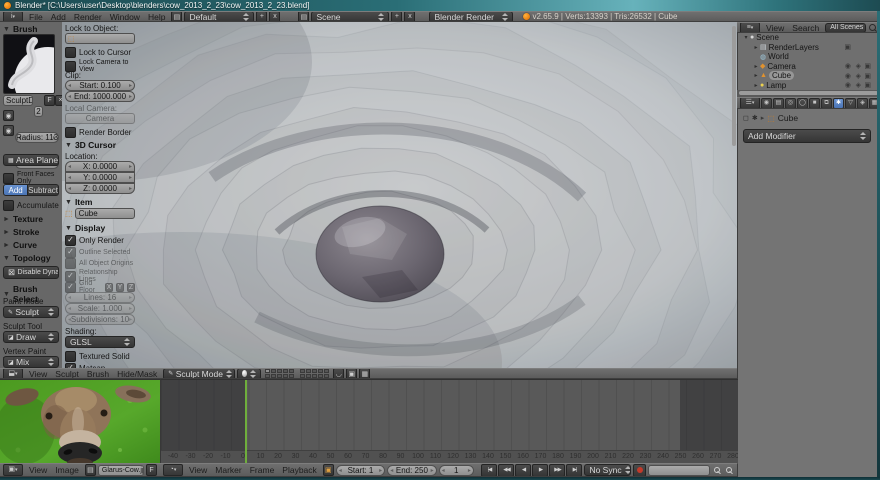  I want to click on strength-pressure-icon: ◉, so click(8, 130).